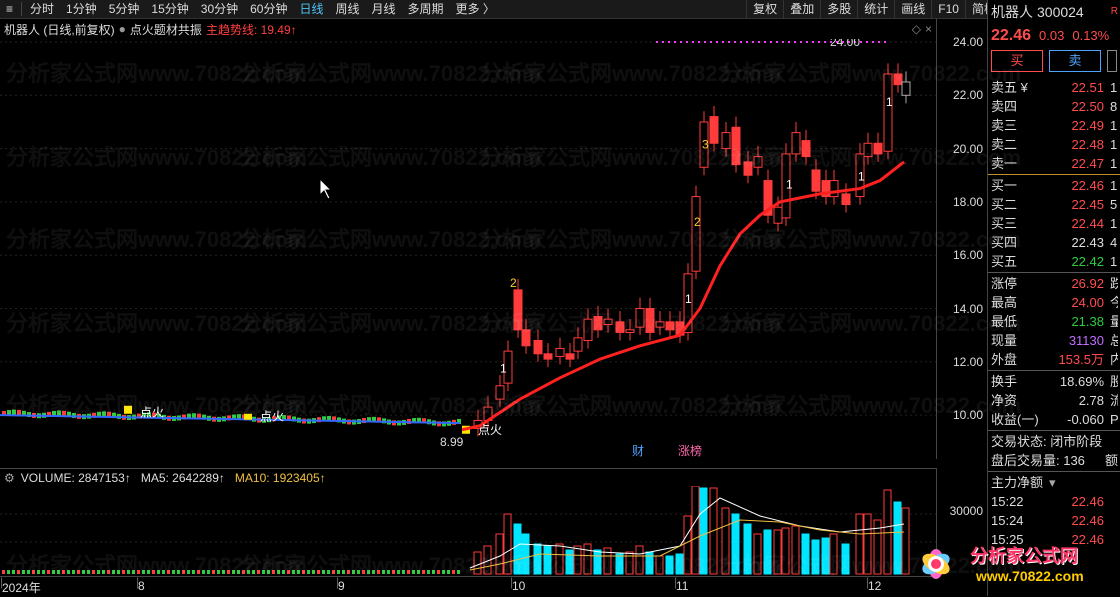  What do you see at coordinates (764, 9) in the screenshot?
I see `toolbar-button-0: 复权` at bounding box center [764, 9].